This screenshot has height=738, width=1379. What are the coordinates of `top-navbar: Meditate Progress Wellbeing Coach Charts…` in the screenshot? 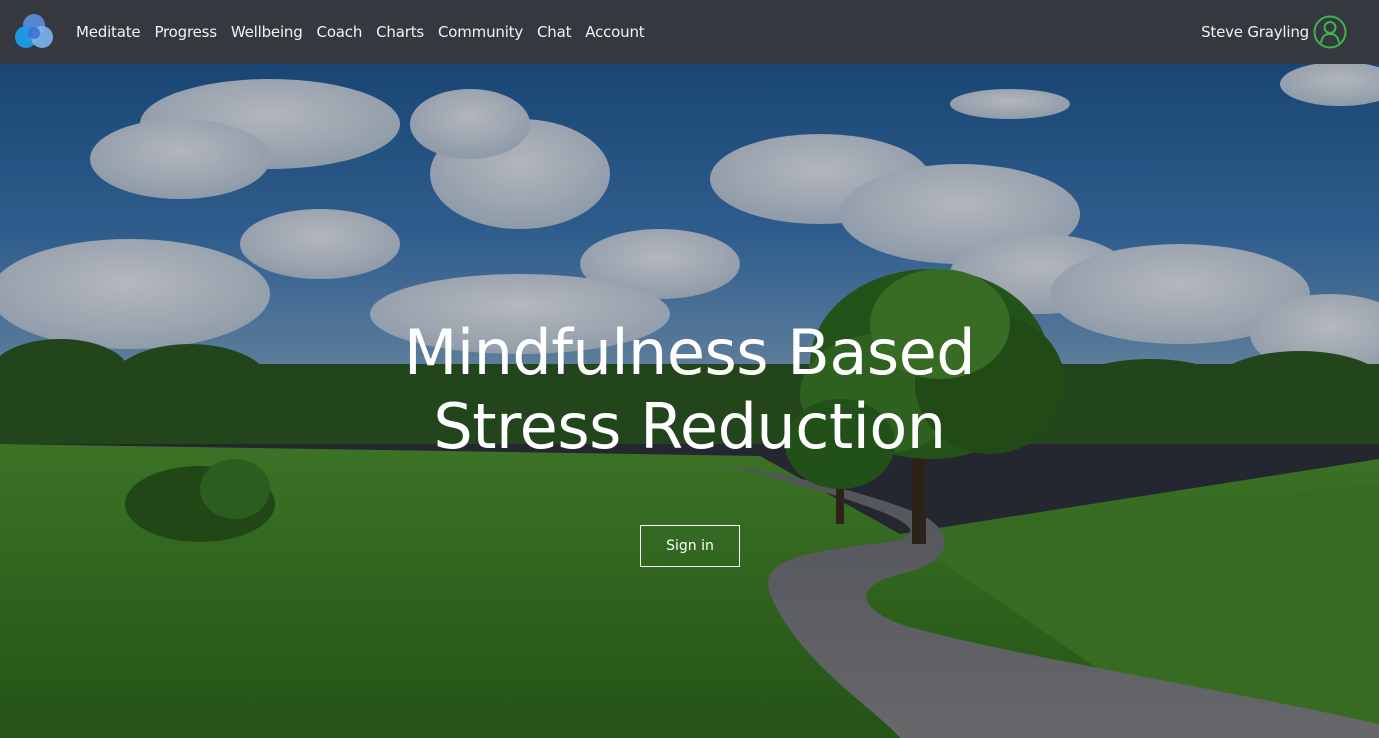 It's located at (689, 32).